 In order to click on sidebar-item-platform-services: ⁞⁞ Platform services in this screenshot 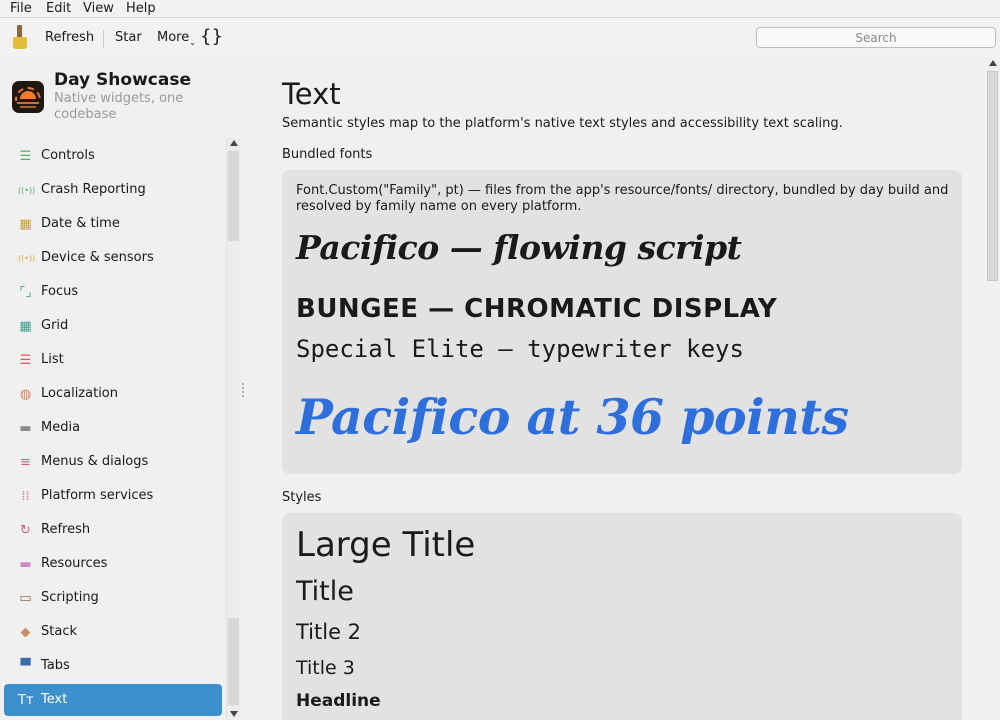, I will do `click(113, 496)`.